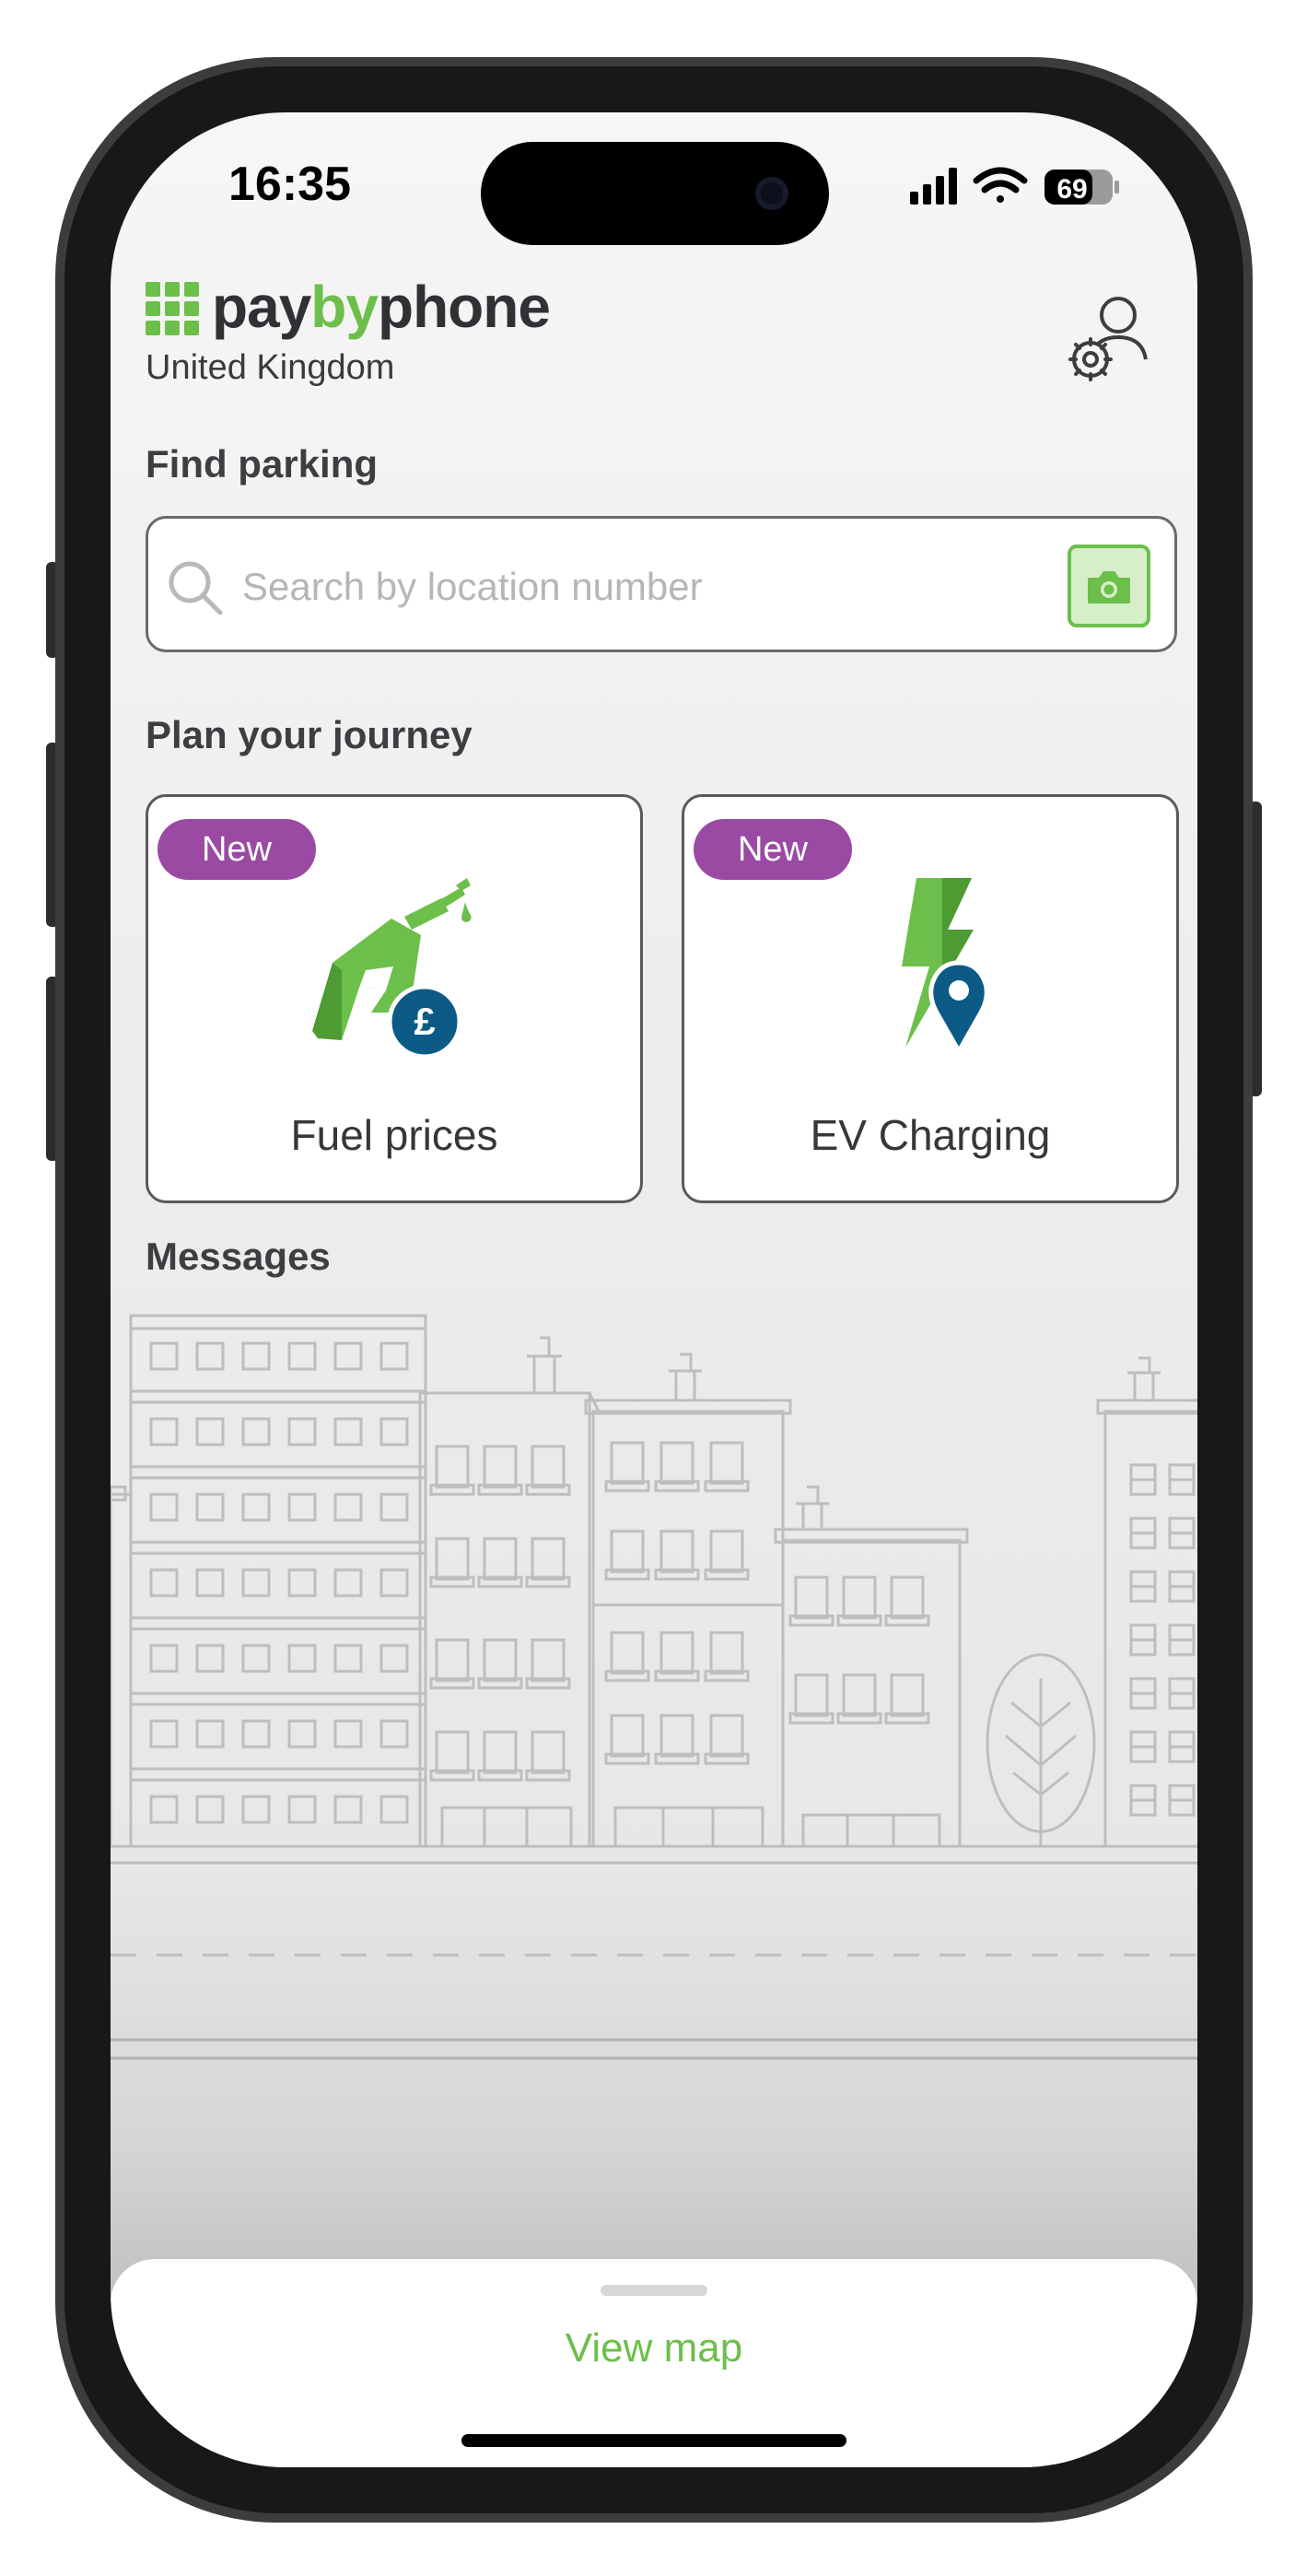  What do you see at coordinates (262, 464) in the screenshot?
I see `find-parking-title: Find parking` at bounding box center [262, 464].